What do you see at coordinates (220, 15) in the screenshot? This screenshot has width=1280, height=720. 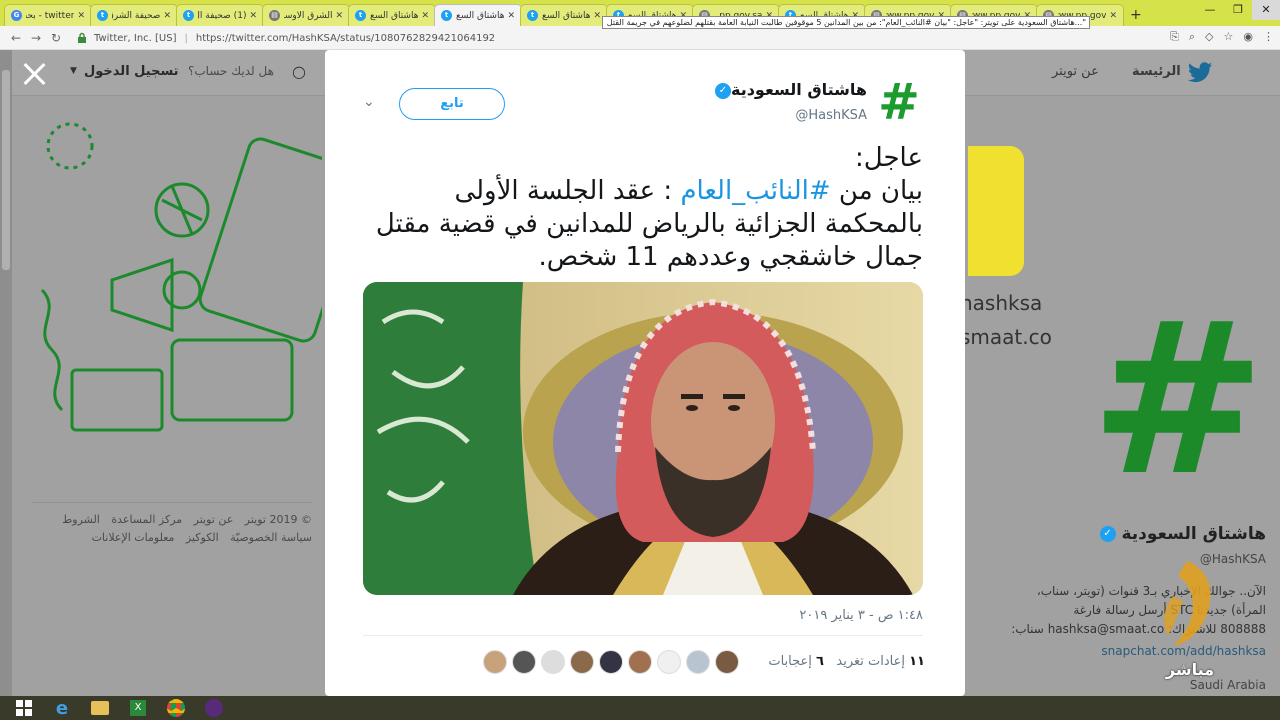 I see `browser-tab: t(1) صحيفة ال✕` at bounding box center [220, 15].